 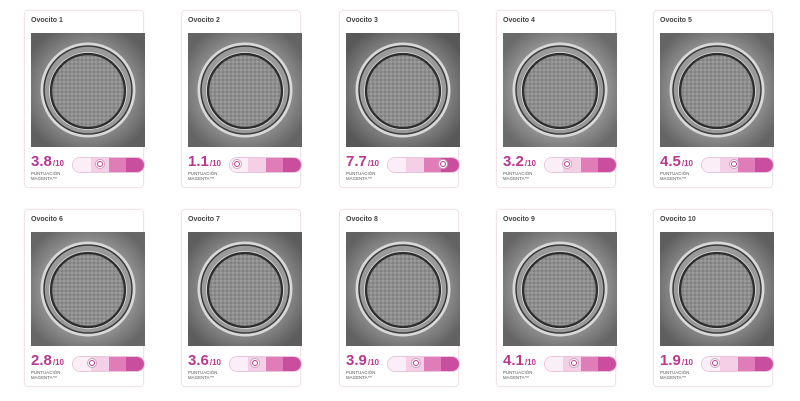 I want to click on oocyte-card: Ovocito 4 3.2/10 PUNTUACIÓN MAGENTA™, so click(x=556, y=99).